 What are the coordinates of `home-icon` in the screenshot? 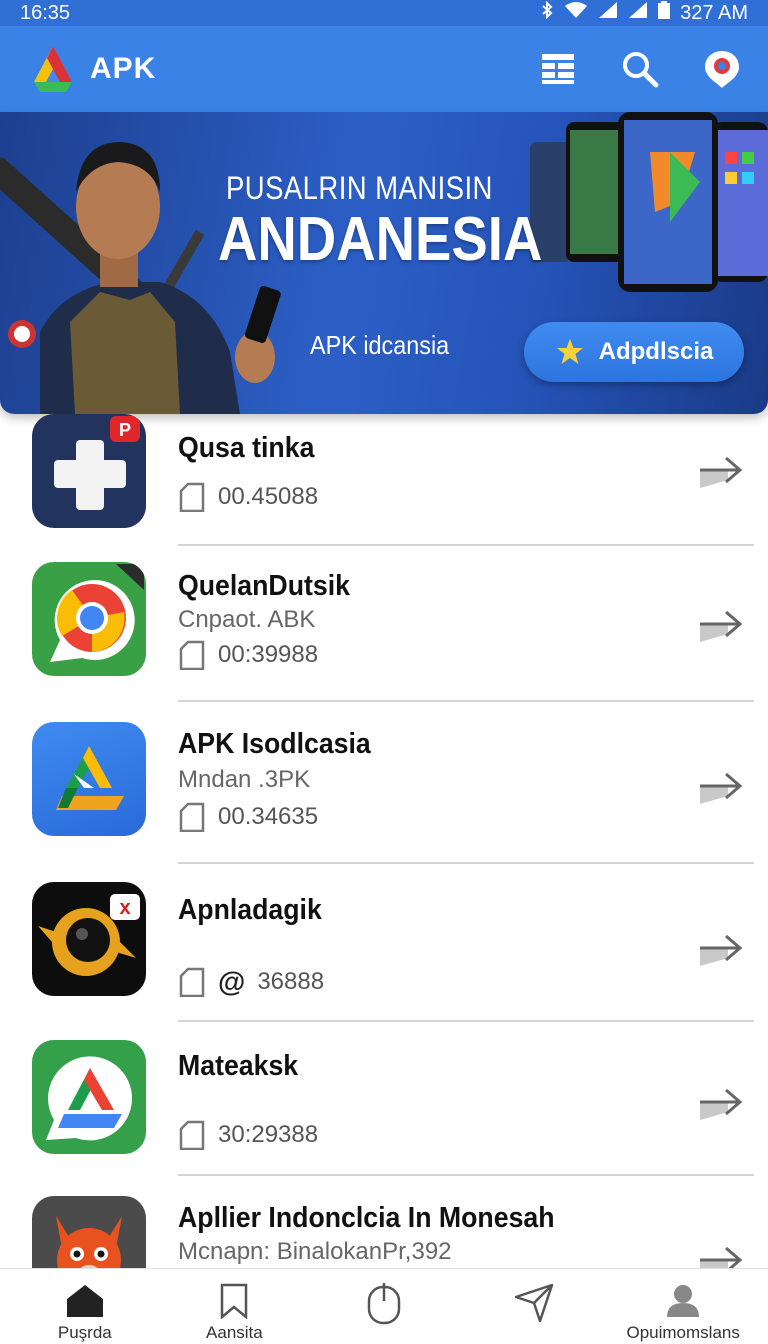 It's located at (84, 1301).